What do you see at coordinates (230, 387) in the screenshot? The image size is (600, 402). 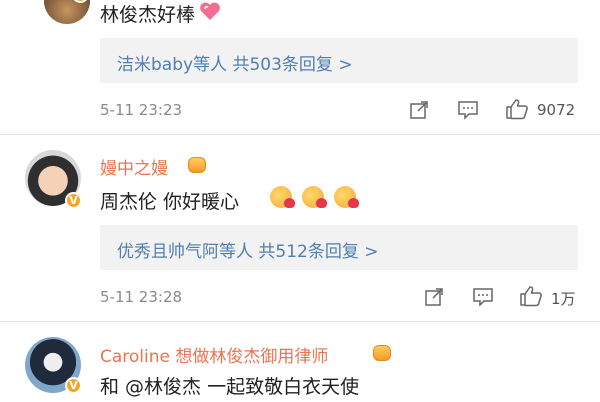 I see `comment-text: 和 @林俊杰 一起致敬白衣天使` at bounding box center [230, 387].